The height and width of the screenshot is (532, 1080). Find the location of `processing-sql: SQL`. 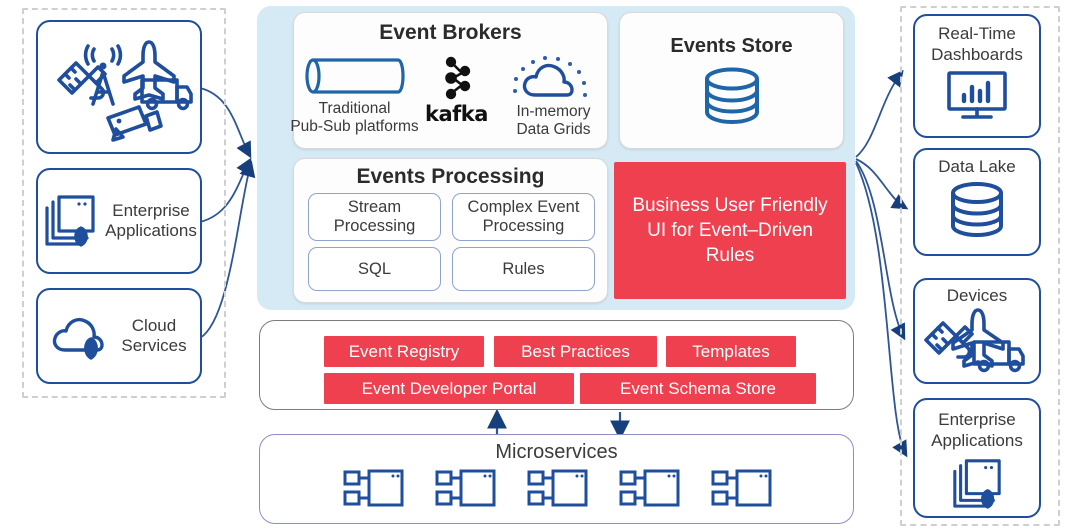

processing-sql: SQL is located at coordinates (374, 269).